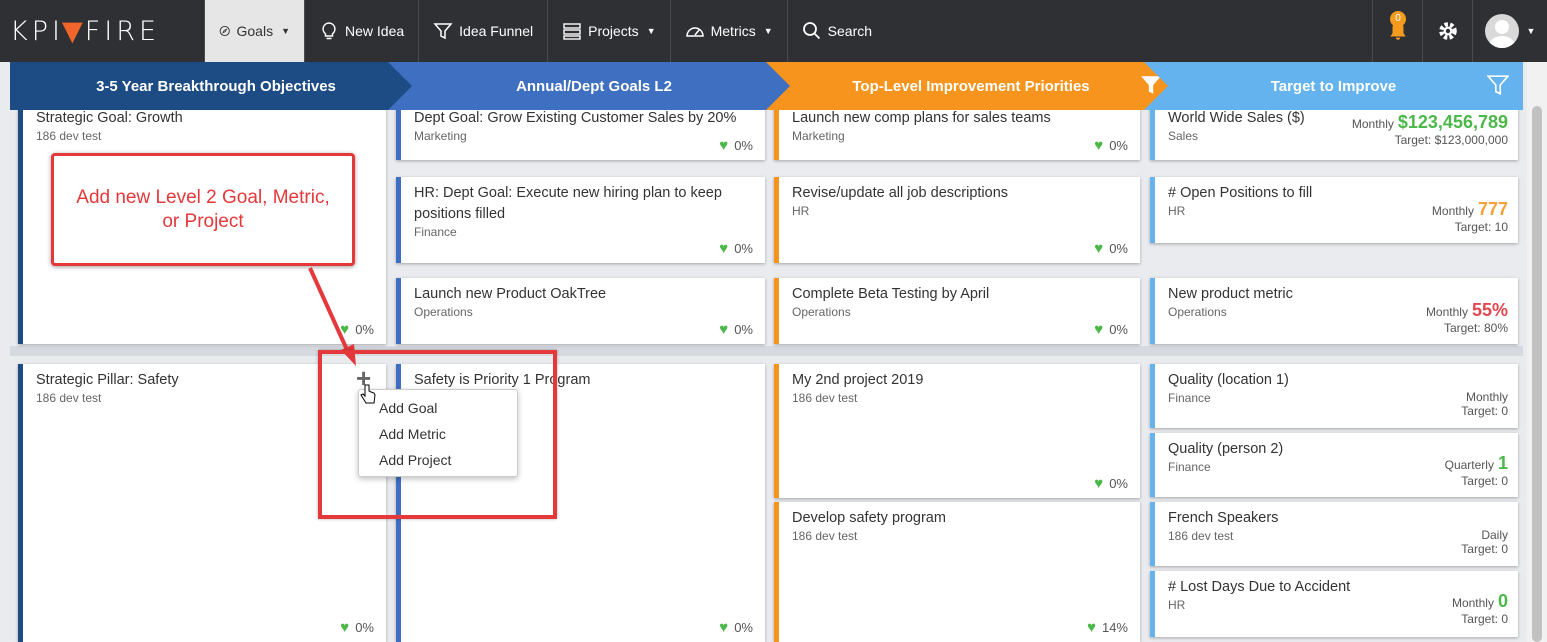  What do you see at coordinates (438, 461) in the screenshot?
I see `menu-add-project: Add Project` at bounding box center [438, 461].